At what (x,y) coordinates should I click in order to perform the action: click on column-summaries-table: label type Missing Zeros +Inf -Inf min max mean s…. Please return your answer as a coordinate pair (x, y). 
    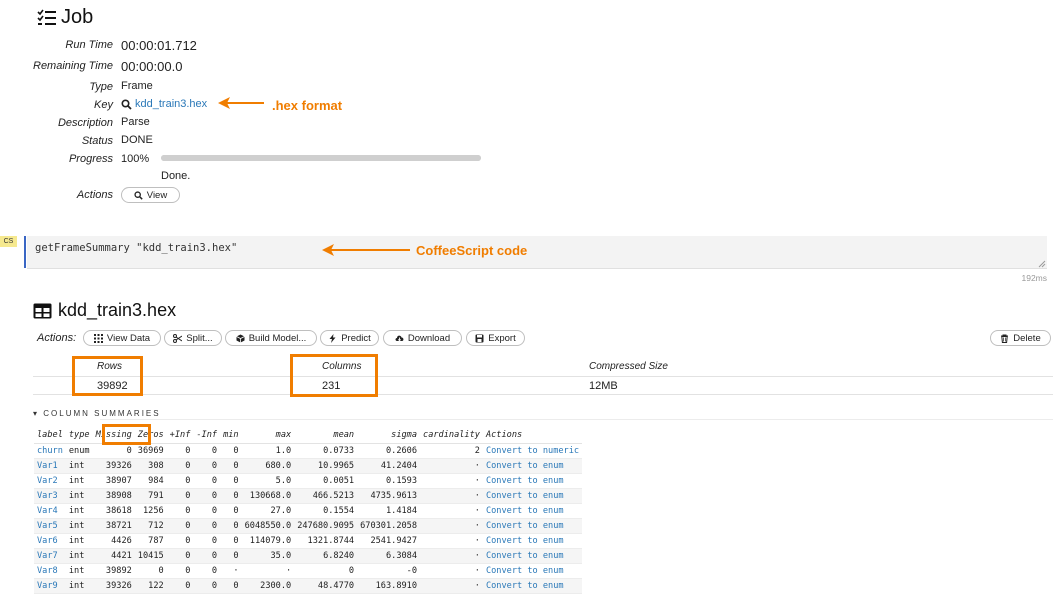
    Looking at the image, I should click on (308, 510).